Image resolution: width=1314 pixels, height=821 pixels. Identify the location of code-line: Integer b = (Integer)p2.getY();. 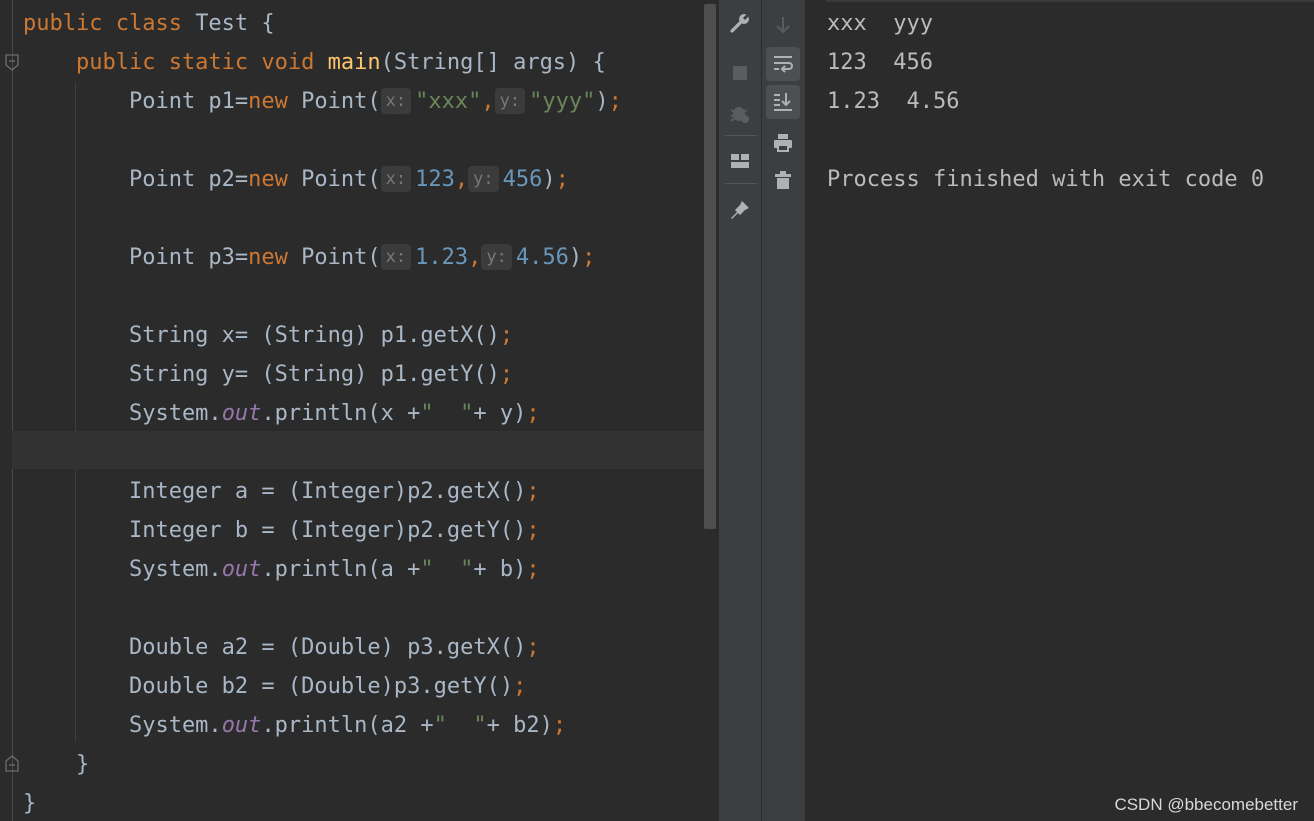
(281, 530).